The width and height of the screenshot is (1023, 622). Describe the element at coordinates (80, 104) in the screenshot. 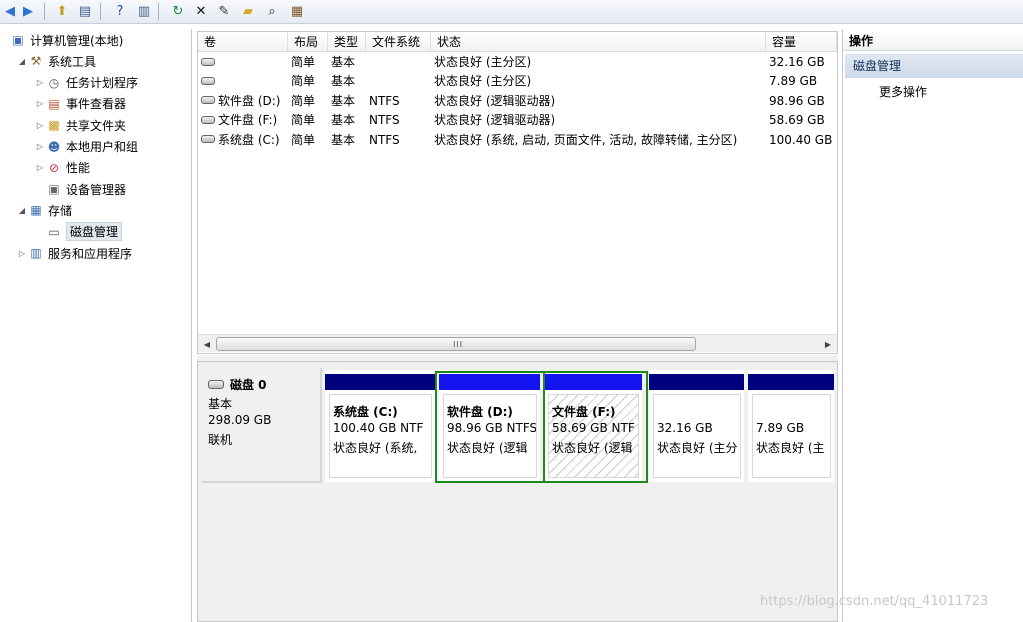

I see `tree-event-viewer: ▷ ▤ 事件查看器` at that location.